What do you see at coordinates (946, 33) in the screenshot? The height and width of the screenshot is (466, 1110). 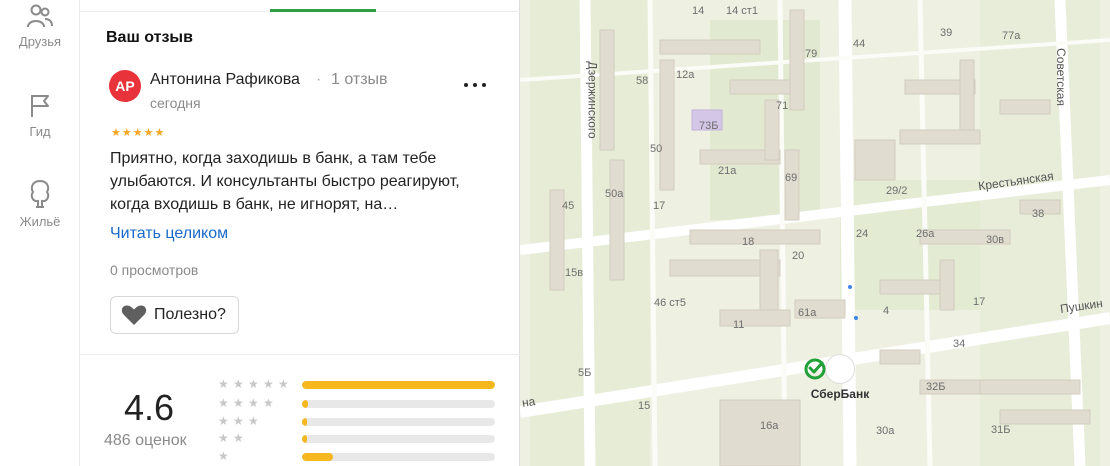 I see `house-number: 39` at bounding box center [946, 33].